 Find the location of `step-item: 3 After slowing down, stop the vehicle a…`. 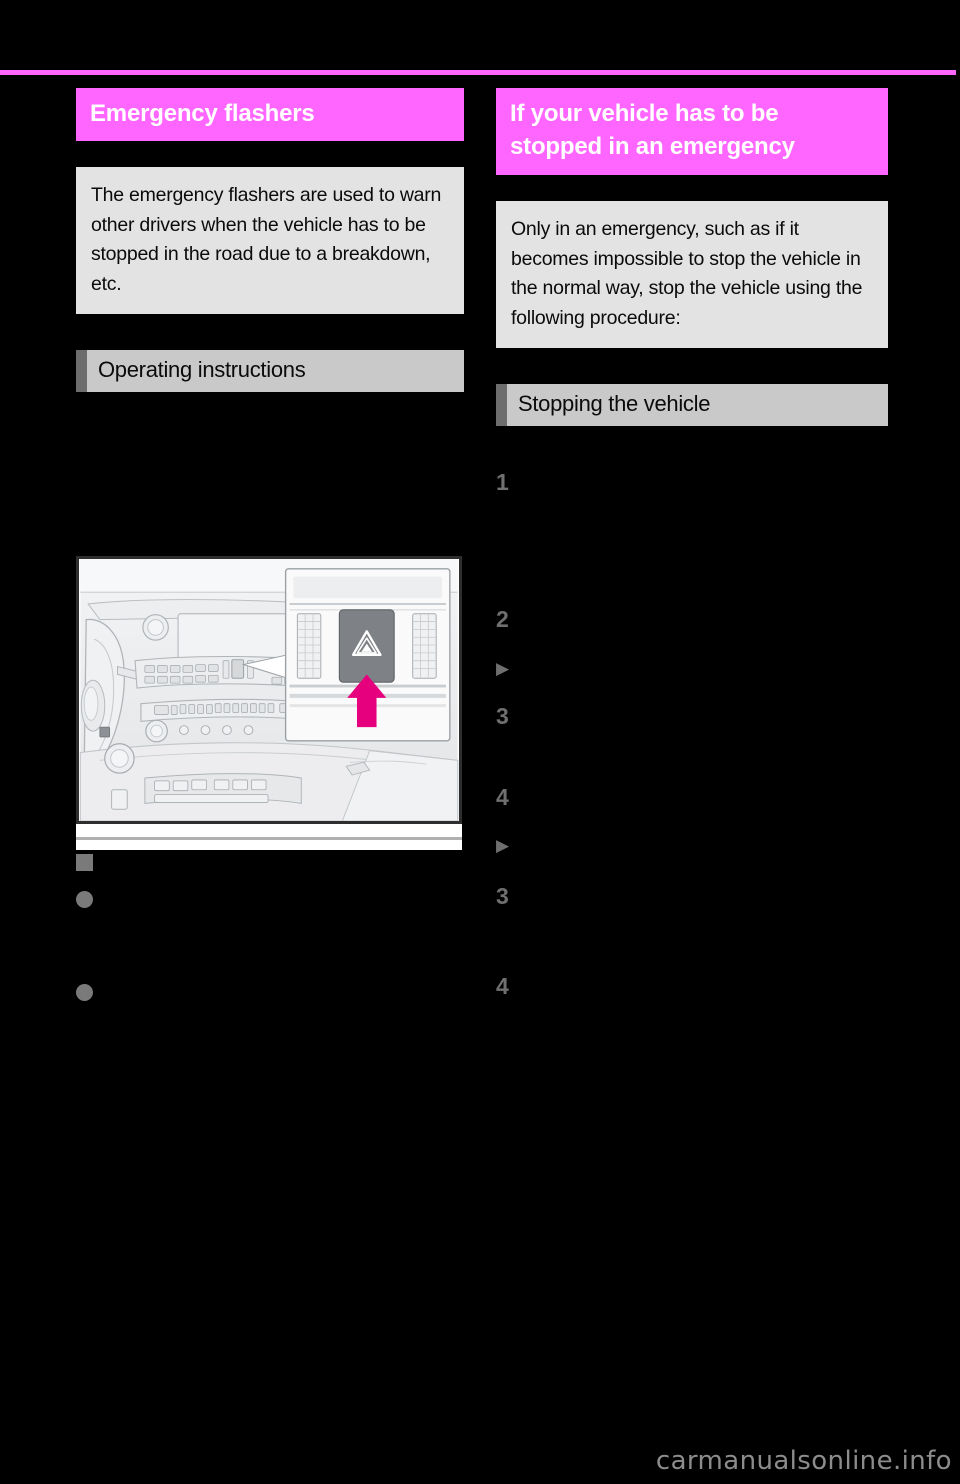

step-item: 3 After slowing down, stop the vehicle a… is located at coordinates (692, 728).